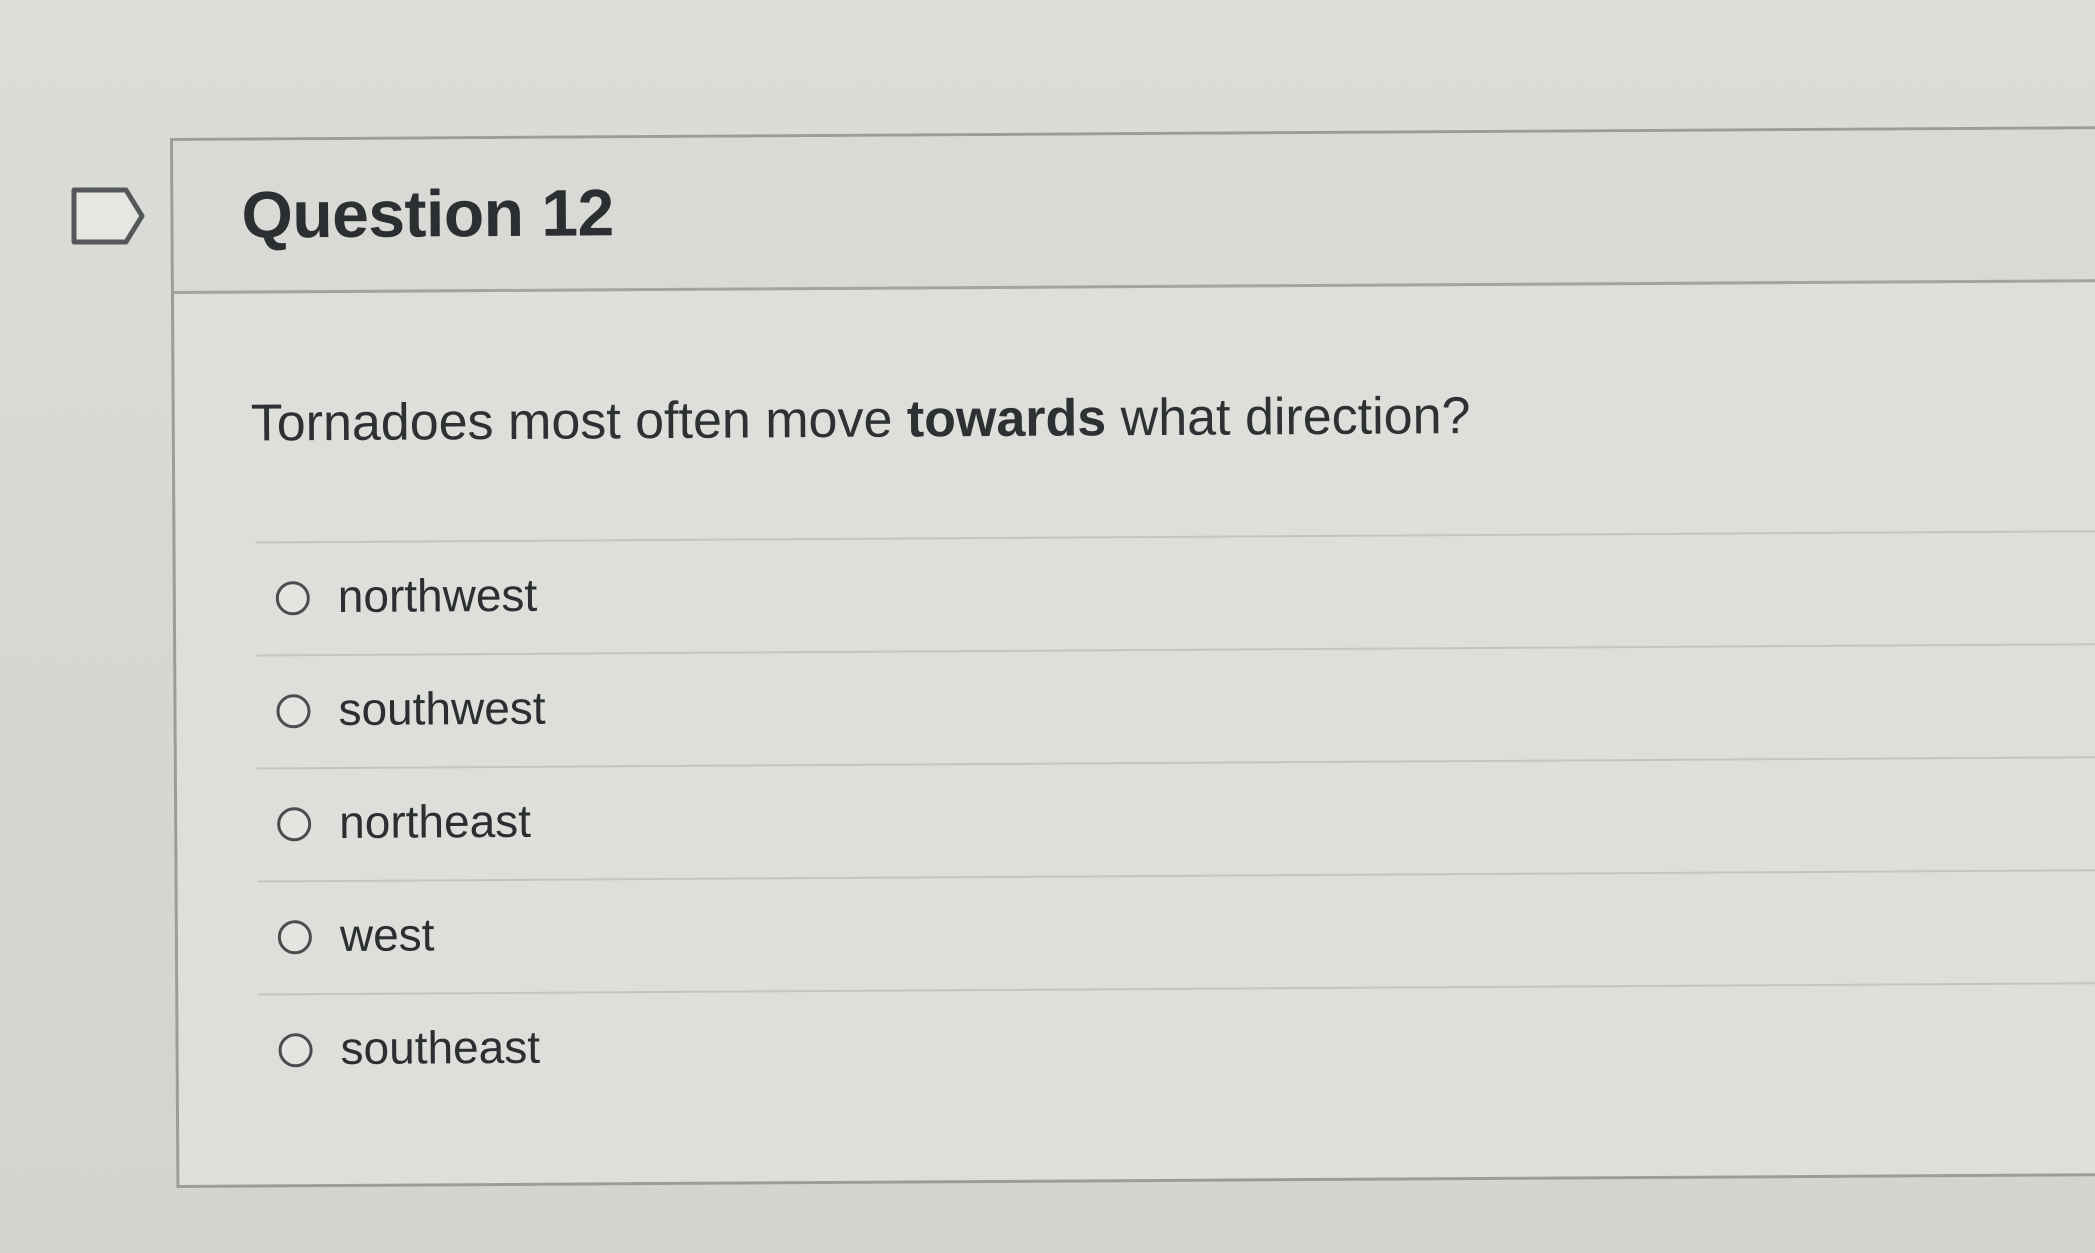 The height and width of the screenshot is (1253, 2095). Describe the element at coordinates (1134, 211) in the screenshot. I see `question-header: Question 12` at that location.